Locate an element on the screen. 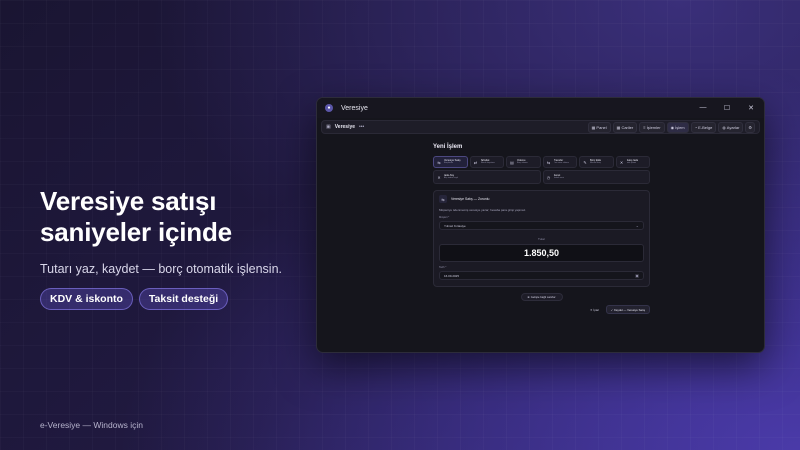 The width and height of the screenshot is (800, 450). form-actions: ✕ İptal ✓ Kaydet — Veresiye Satış is located at coordinates (541, 309).